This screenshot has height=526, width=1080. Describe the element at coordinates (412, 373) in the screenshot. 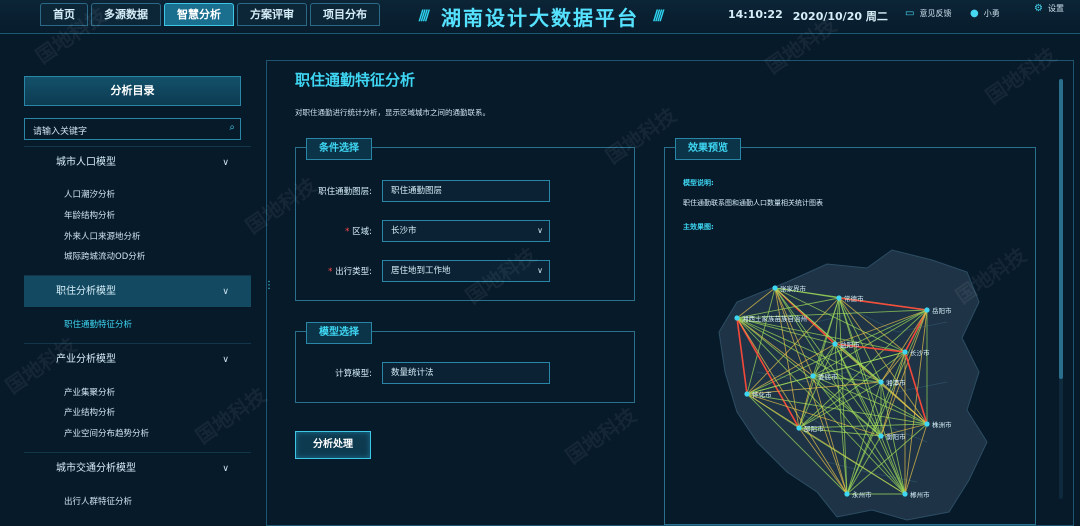

I see `calc-model-value: 数量统计法` at that location.